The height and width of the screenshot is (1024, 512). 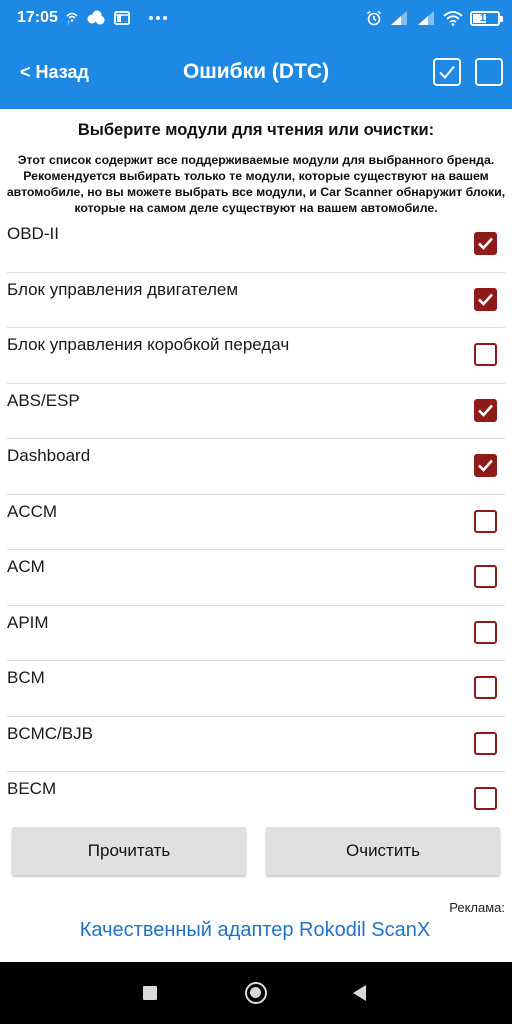 I want to click on battery-icon: 11, so click(x=486, y=18).